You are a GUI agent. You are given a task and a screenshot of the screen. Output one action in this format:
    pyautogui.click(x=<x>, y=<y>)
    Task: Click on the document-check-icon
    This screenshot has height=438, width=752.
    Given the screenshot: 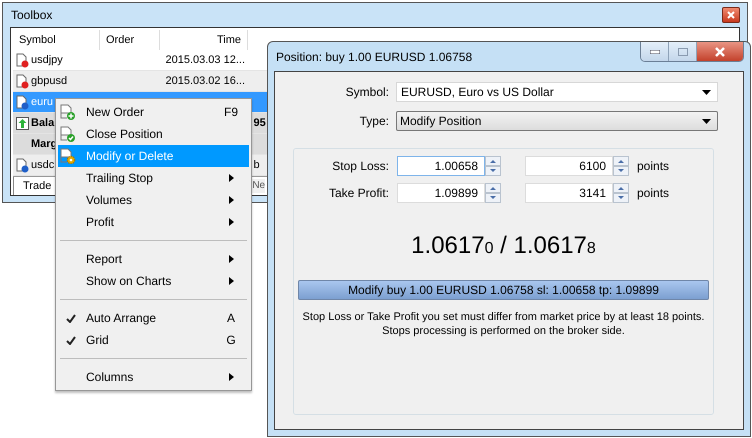 What is the action you would take?
    pyautogui.click(x=68, y=134)
    